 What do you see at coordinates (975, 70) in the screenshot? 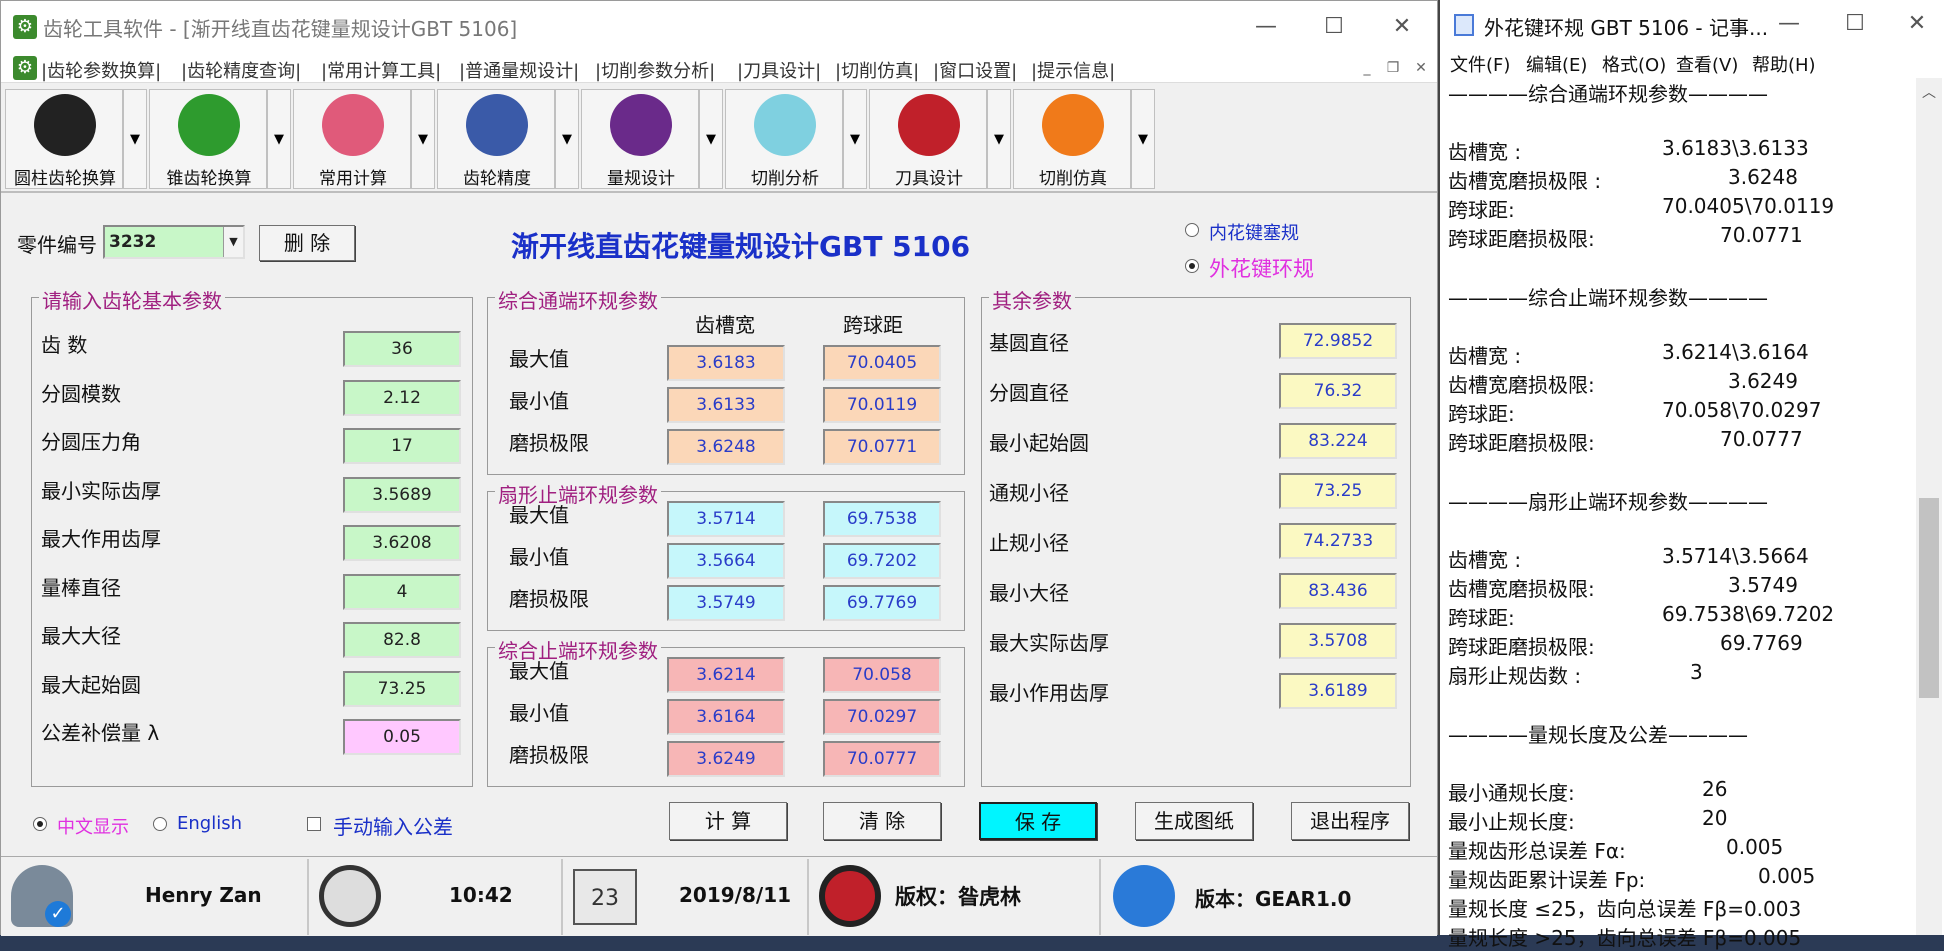
I see `menu-item-7: |窗口设置|` at bounding box center [975, 70].